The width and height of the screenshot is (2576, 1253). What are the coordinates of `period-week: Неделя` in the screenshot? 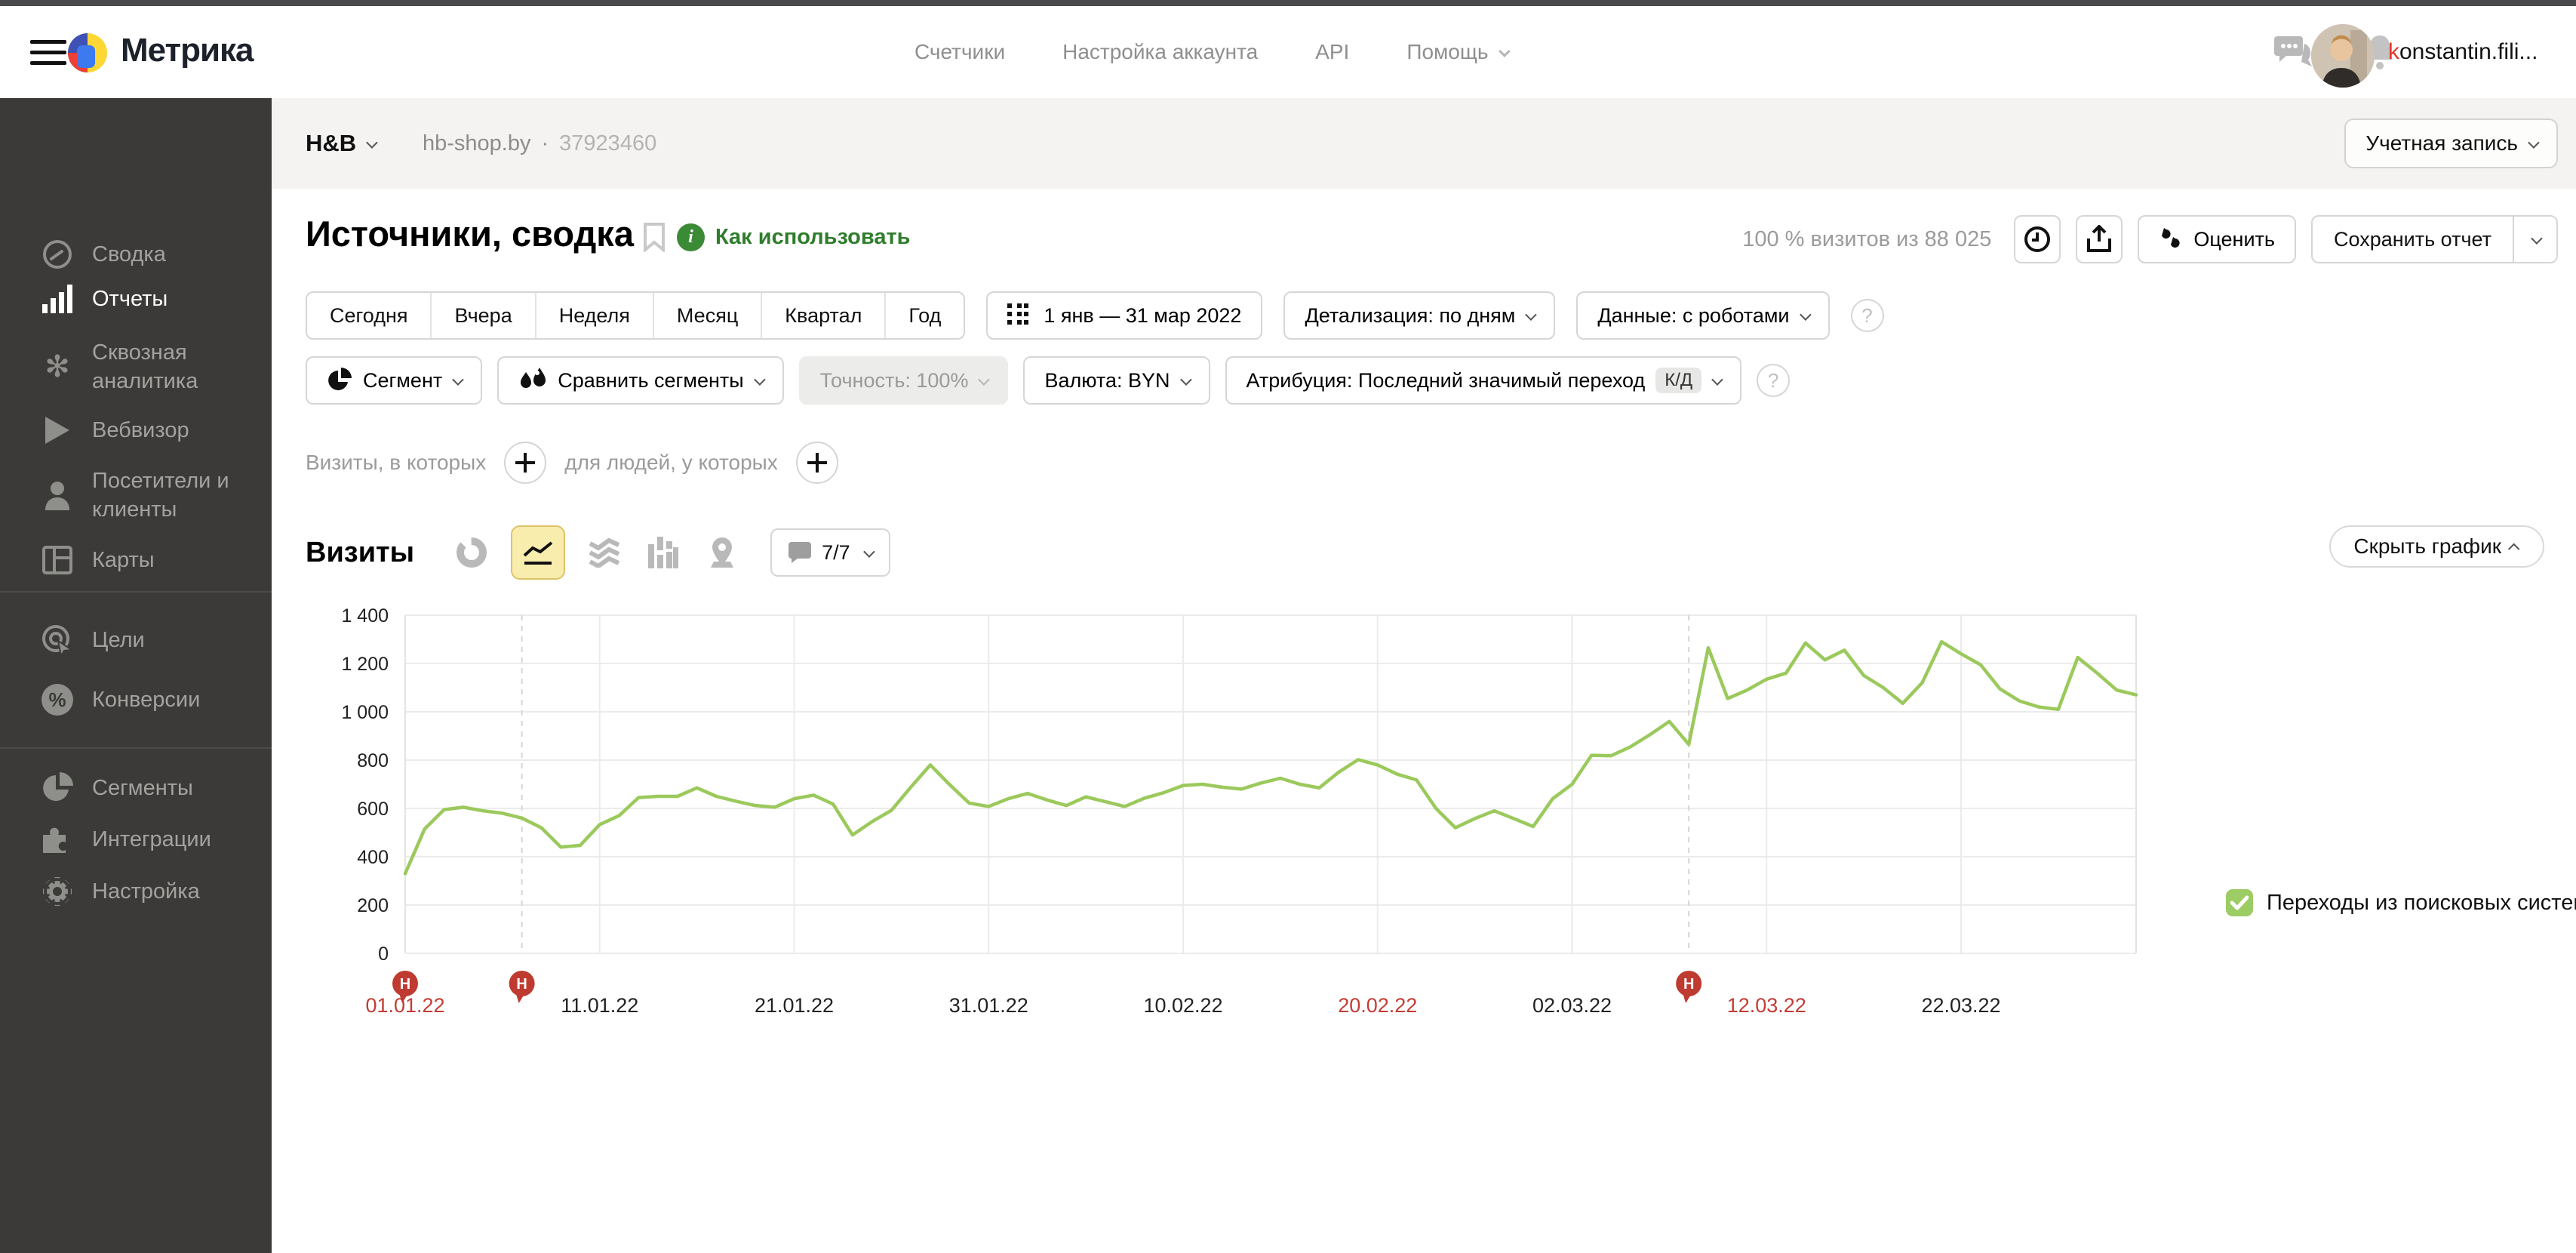 It's located at (595, 315).